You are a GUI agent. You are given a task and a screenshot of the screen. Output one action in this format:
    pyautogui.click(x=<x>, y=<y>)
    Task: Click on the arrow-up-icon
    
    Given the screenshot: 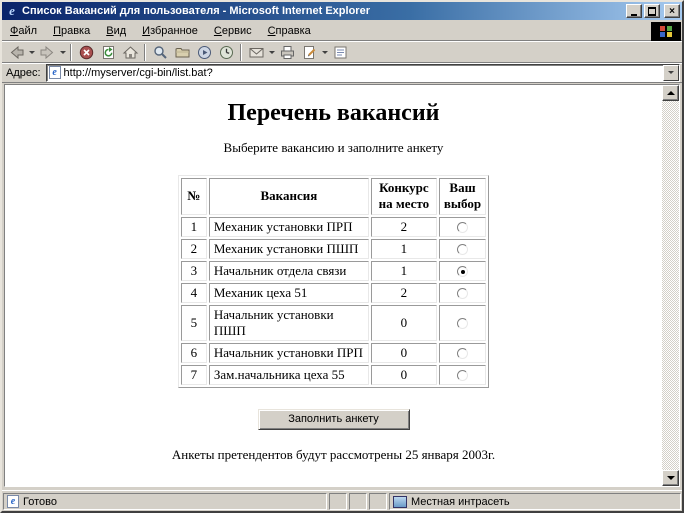 What is the action you would take?
    pyautogui.click(x=670, y=93)
    